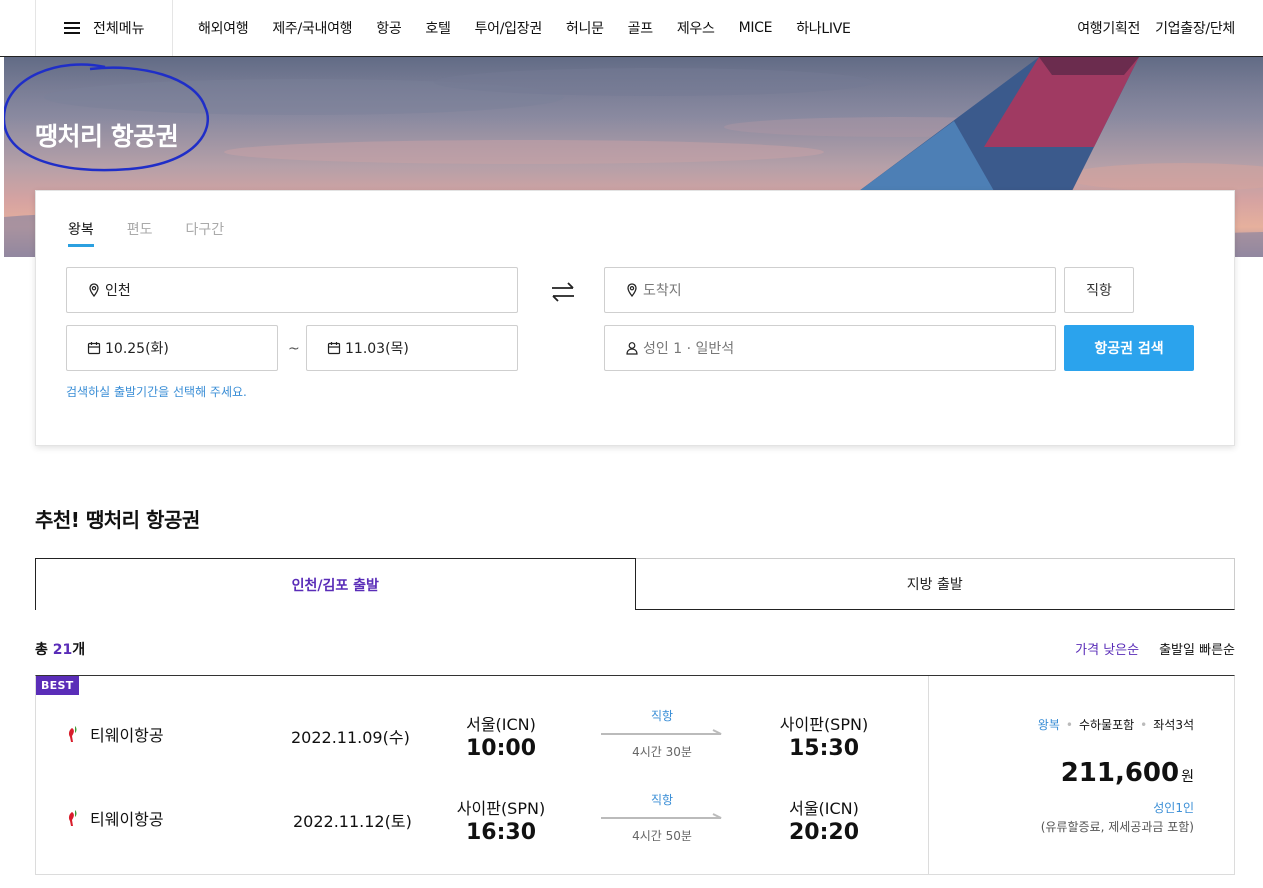  What do you see at coordinates (689, 349) in the screenshot?
I see `passenger-class-value: 성인 1 · 일반석` at bounding box center [689, 349].